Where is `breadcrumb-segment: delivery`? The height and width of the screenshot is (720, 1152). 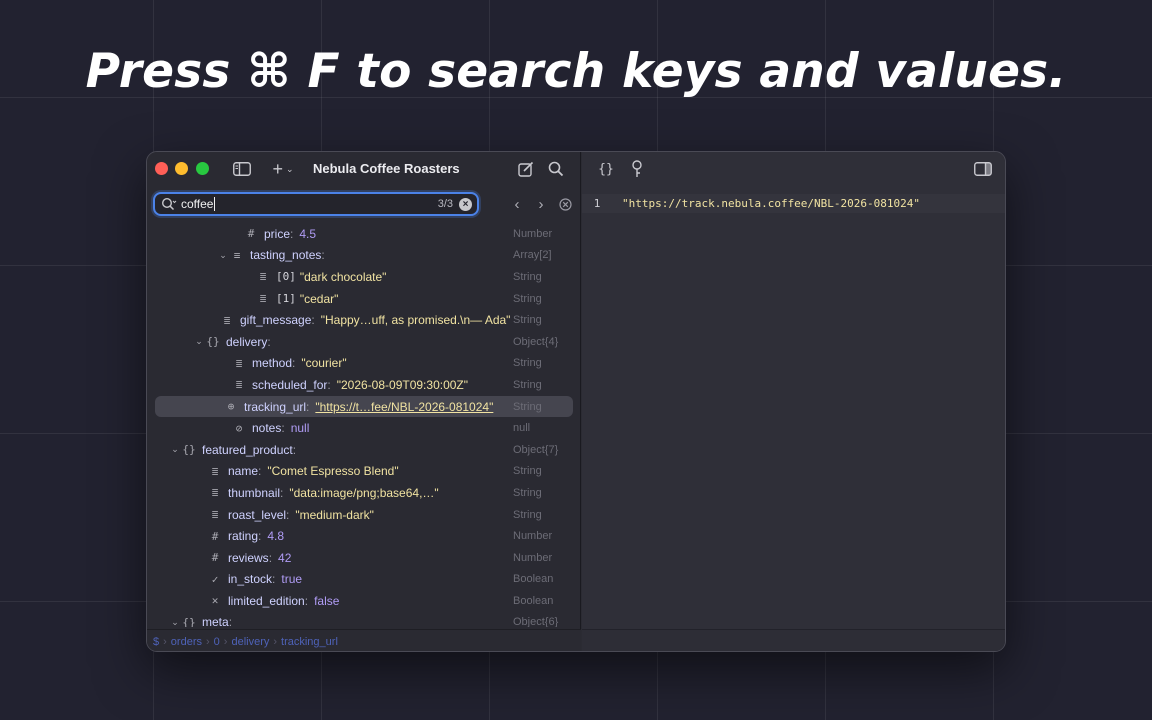 breadcrumb-segment: delivery is located at coordinates (250, 642).